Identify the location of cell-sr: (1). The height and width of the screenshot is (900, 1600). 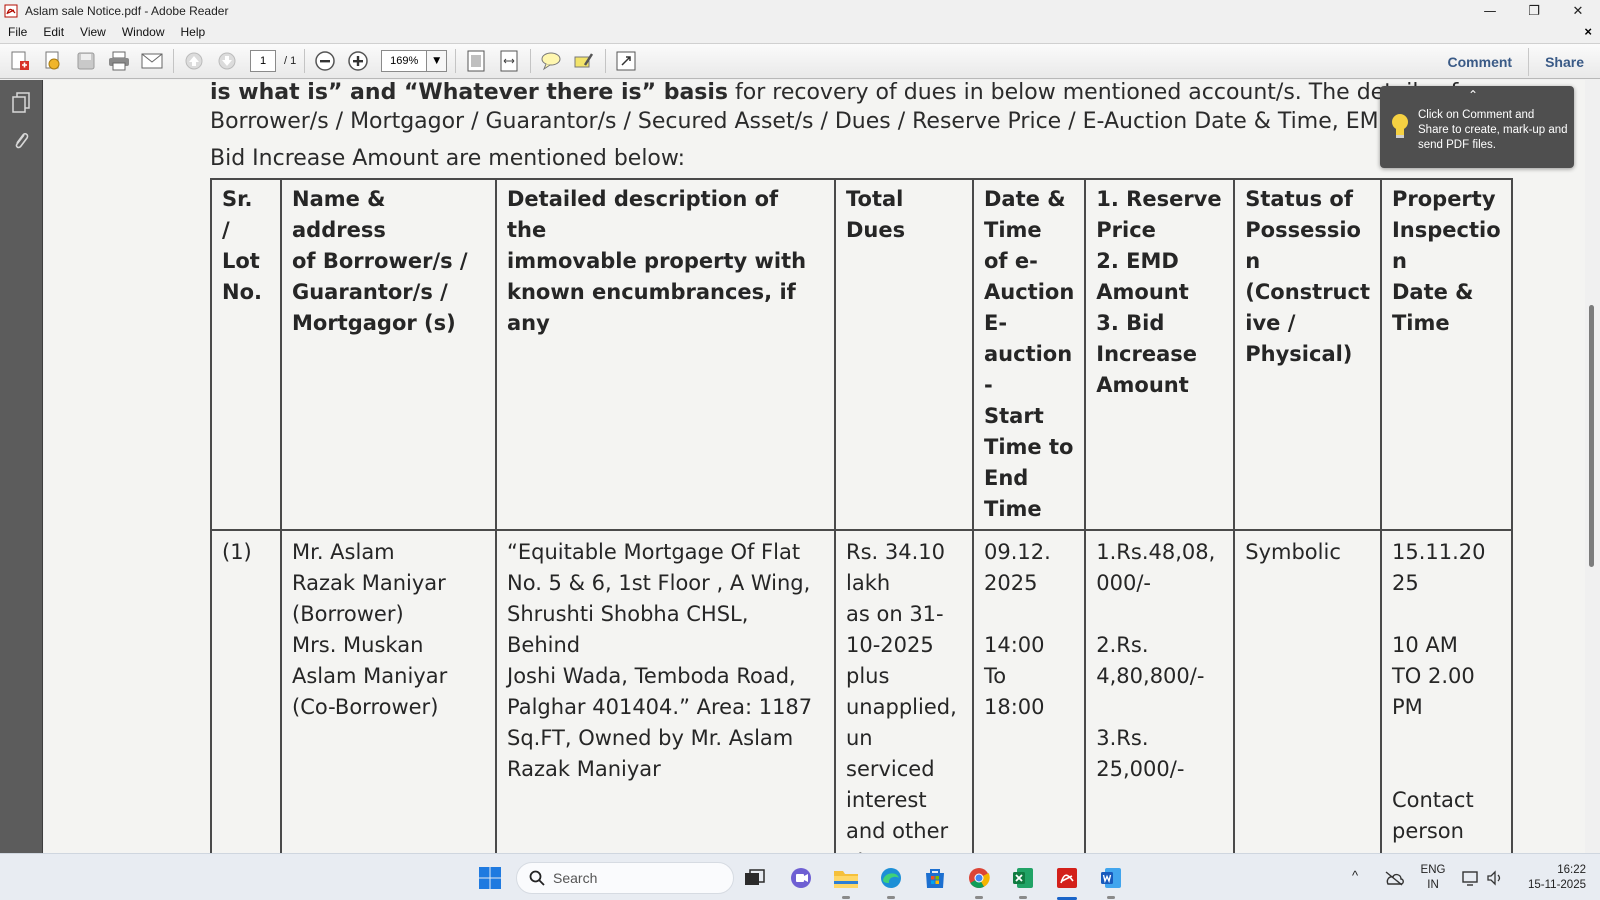
(246, 691).